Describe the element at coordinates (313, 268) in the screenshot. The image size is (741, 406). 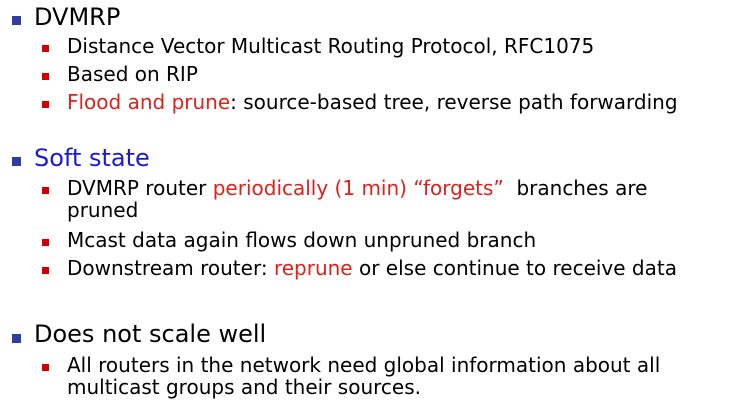
I see `highlight-text: reprune` at that location.